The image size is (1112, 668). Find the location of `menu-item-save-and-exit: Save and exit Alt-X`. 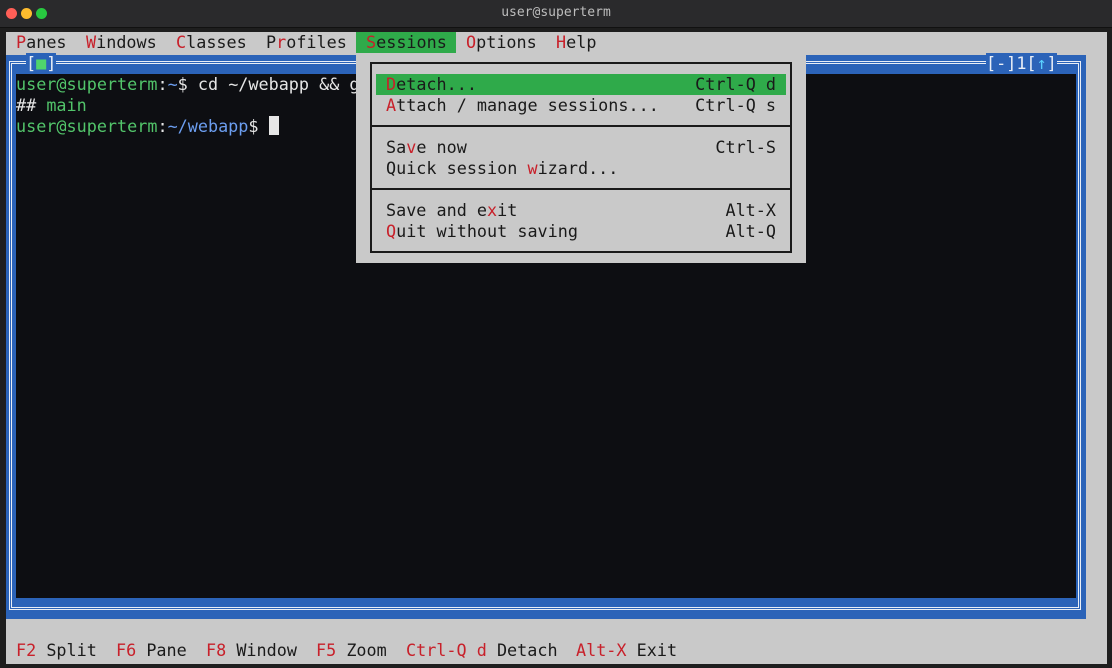

menu-item-save-and-exit: Save and exit Alt-X is located at coordinates (581, 210).